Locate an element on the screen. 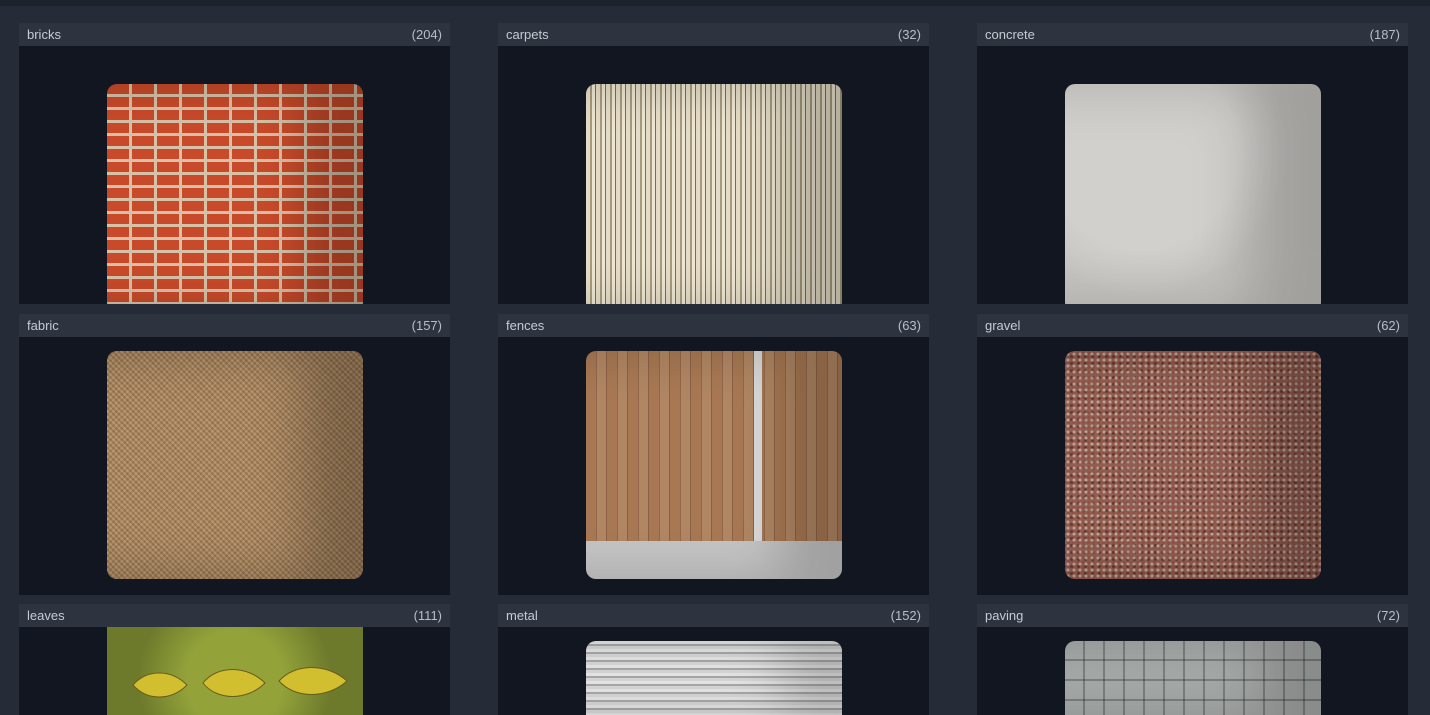 The height and width of the screenshot is (715, 1430). category-tile-leaves: leaves (111) is located at coordinates (234, 659).